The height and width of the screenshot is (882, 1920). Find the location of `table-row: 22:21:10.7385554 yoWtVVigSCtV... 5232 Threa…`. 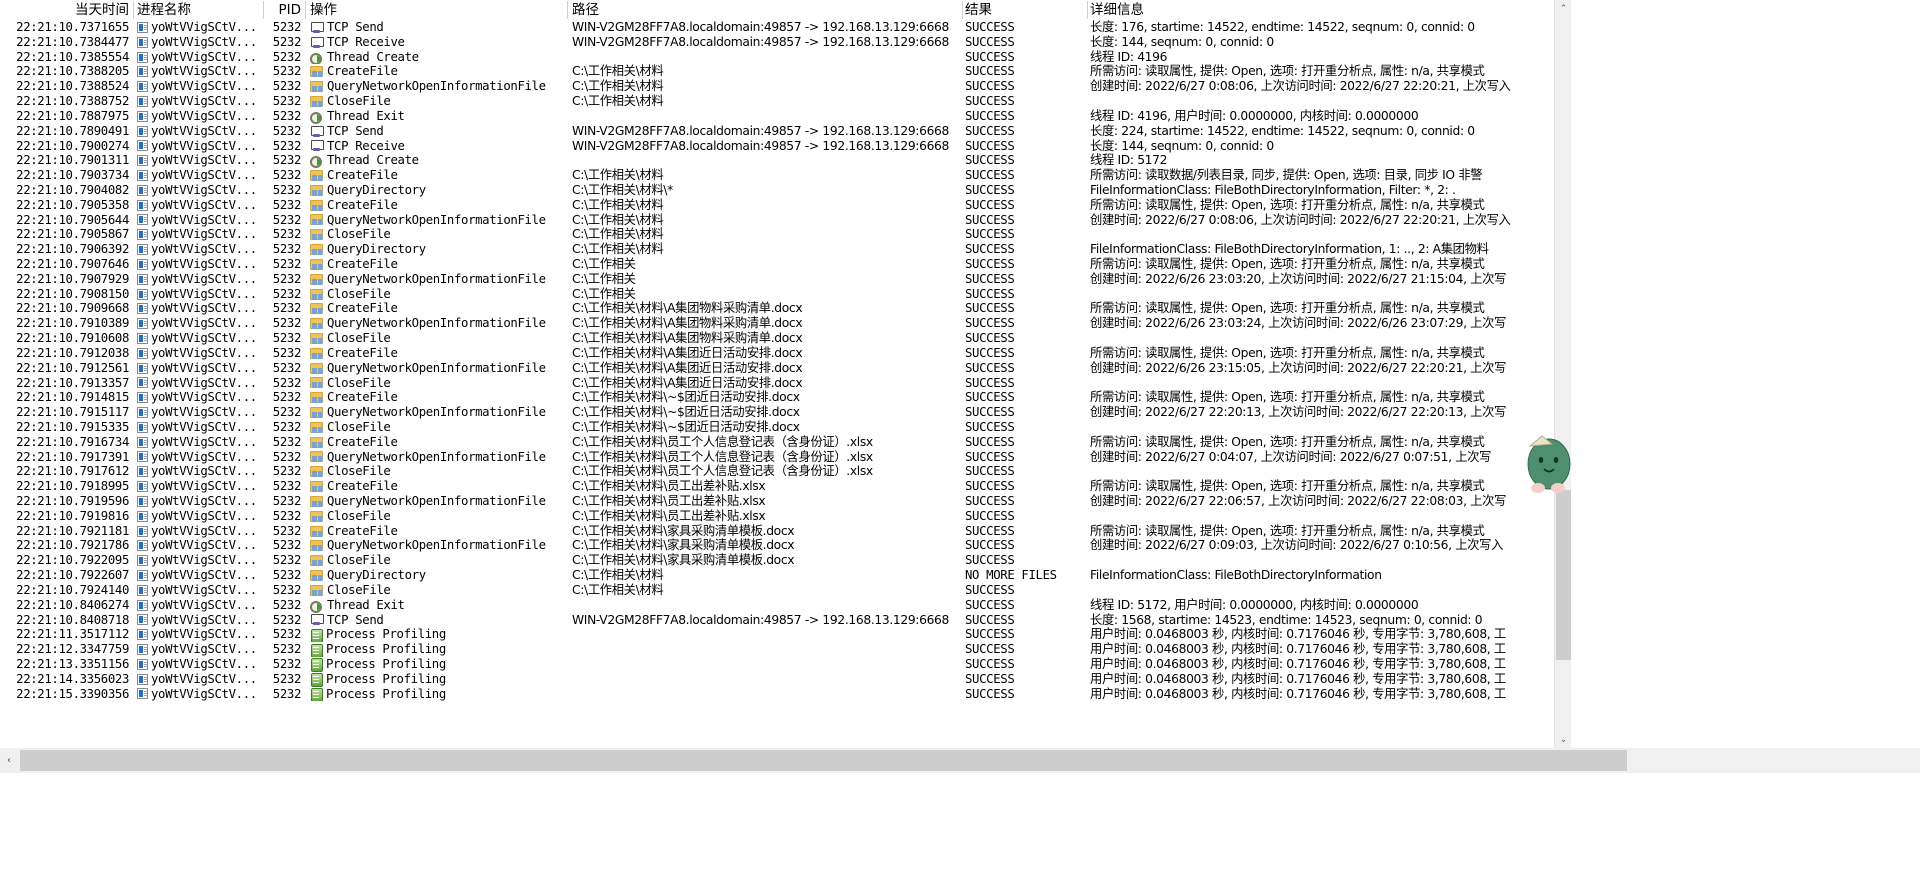

table-row: 22:21:10.7385554 yoWtVVigSCtV... 5232 Threa… is located at coordinates (777, 57).